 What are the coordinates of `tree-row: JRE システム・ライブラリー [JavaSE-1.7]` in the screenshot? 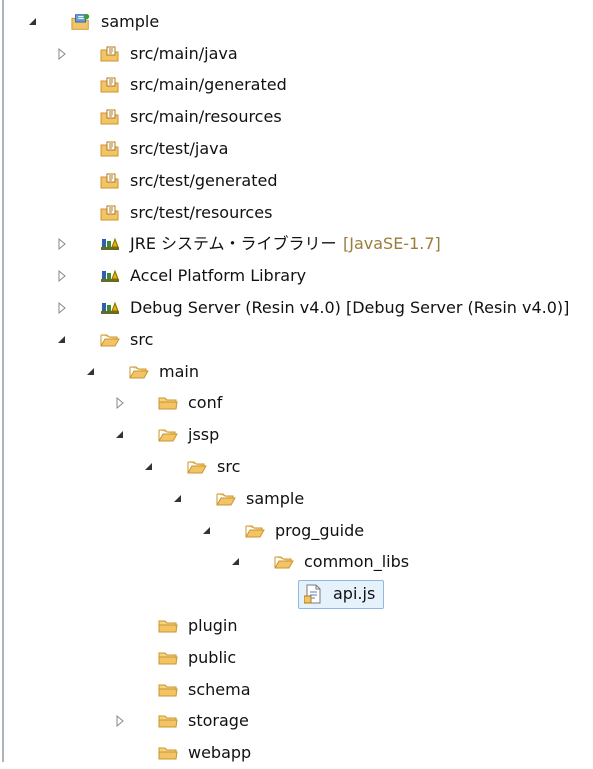 It's located at (296, 245).